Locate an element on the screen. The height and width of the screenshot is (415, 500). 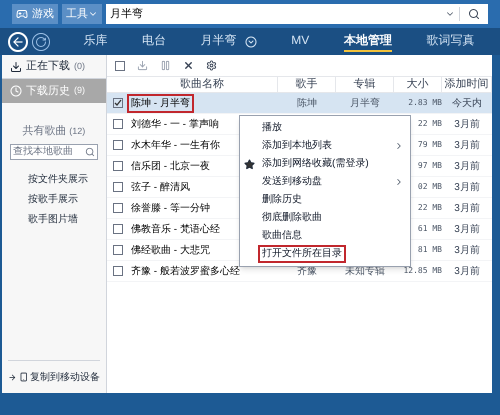
nav-tab: MV is located at coordinates (300, 41).